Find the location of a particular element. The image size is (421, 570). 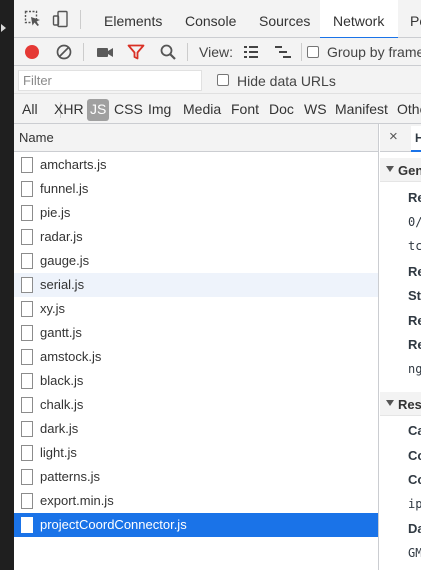

type-filter-xhr: XHR is located at coordinates (69, 110).